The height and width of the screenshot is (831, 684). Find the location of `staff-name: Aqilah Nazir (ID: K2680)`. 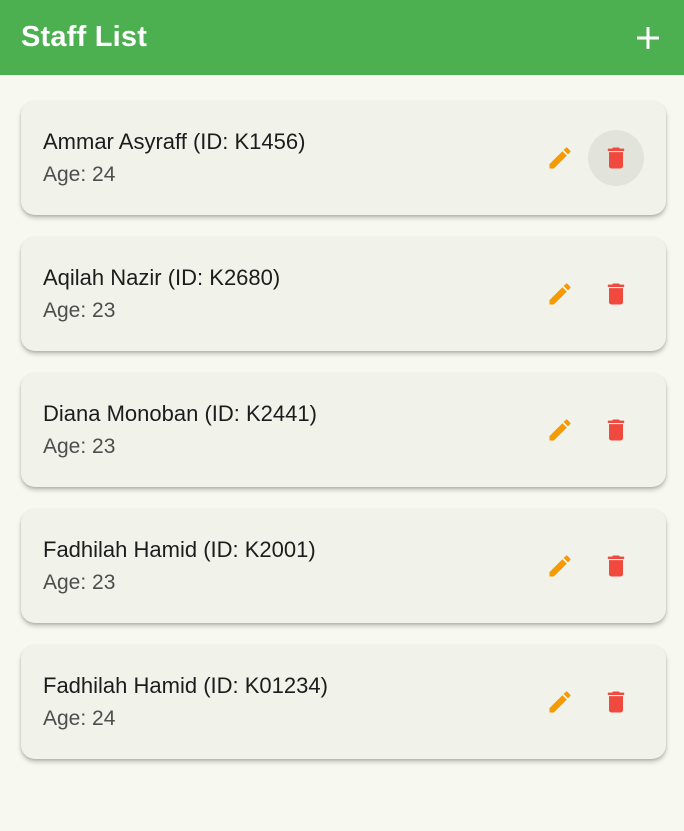

staff-name: Aqilah Nazir (ID: K2680) is located at coordinates (162, 277).